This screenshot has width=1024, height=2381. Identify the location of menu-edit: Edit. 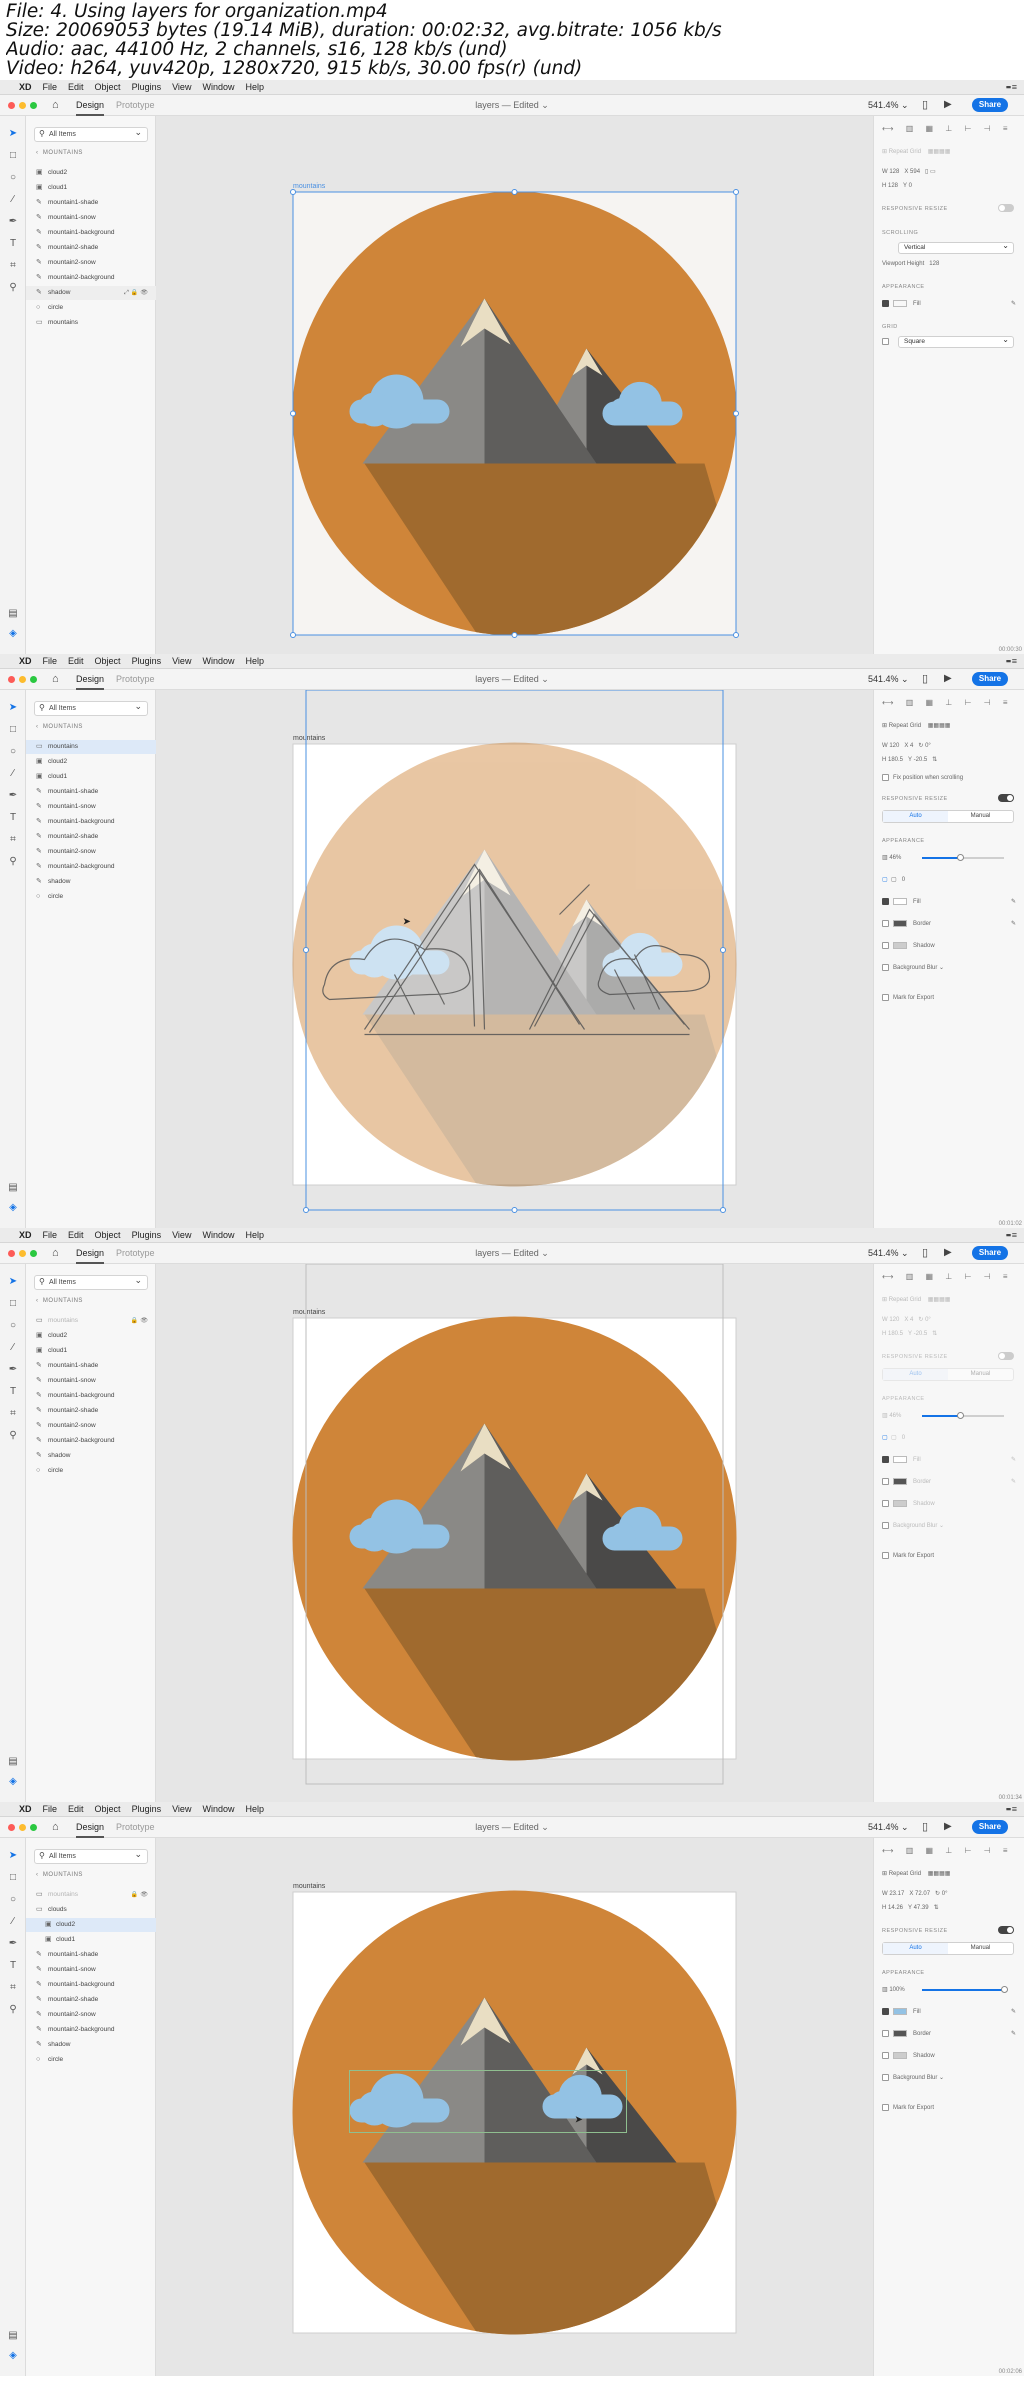
(76, 661).